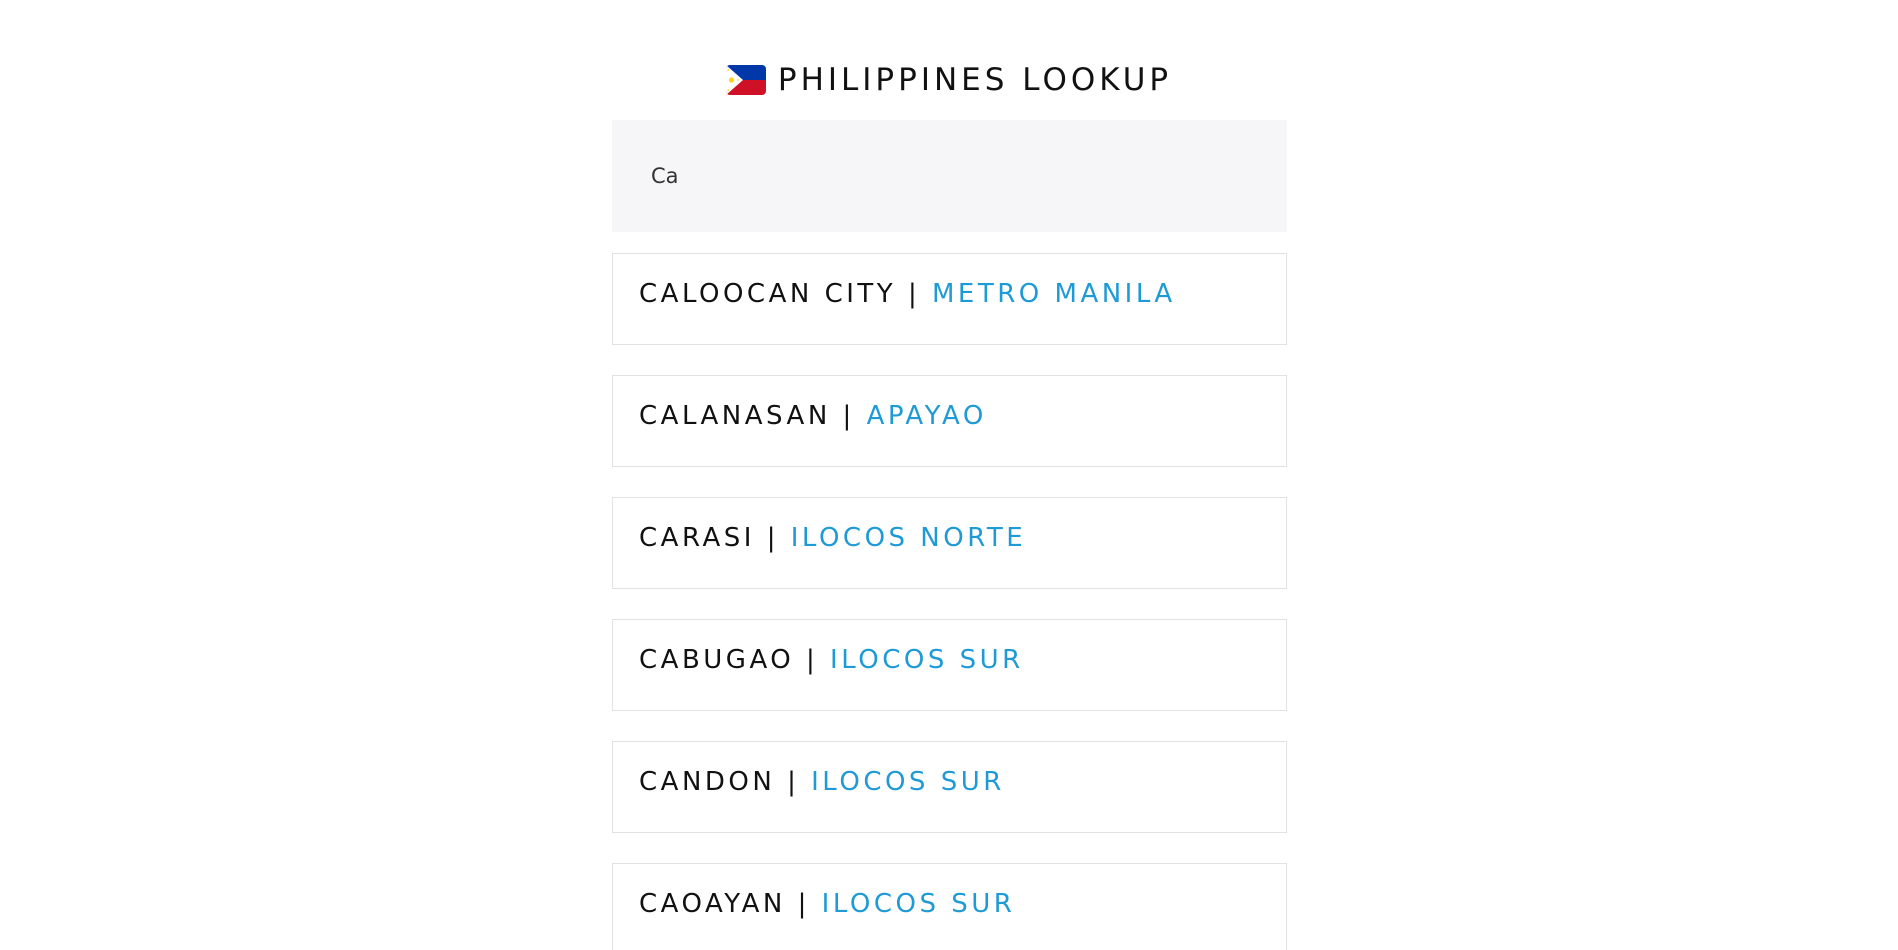  I want to click on search-input, so click(946, 176).